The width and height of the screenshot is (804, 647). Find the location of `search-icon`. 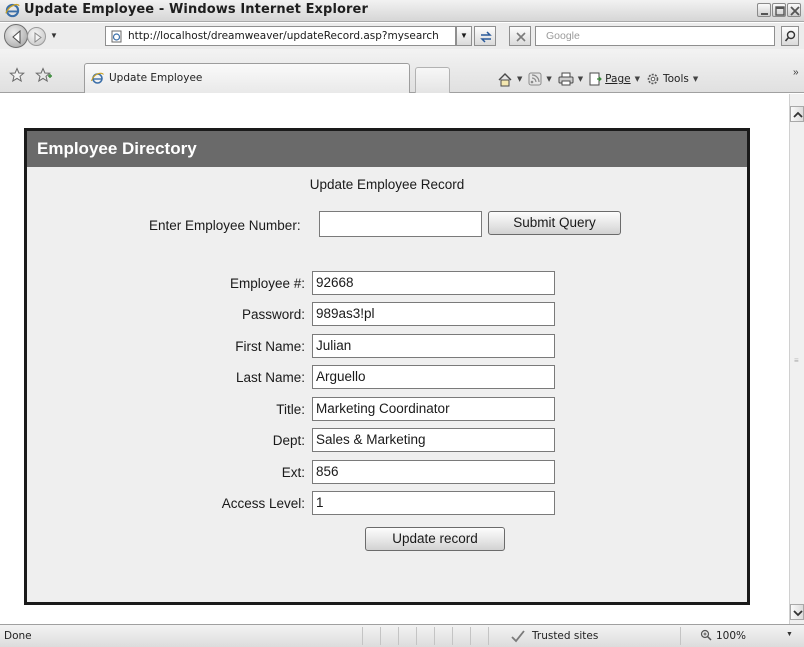

search-icon is located at coordinates (790, 36).